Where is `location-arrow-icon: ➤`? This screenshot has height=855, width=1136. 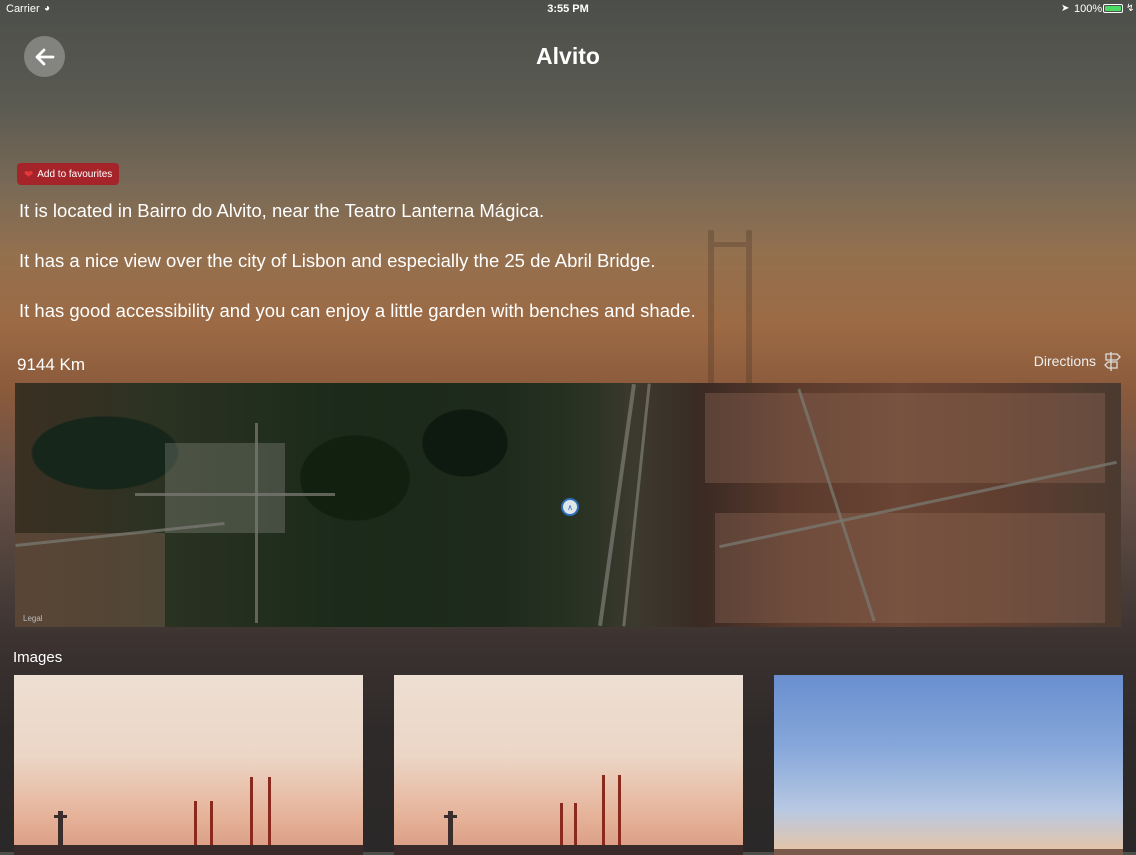
location-arrow-icon: ➤ is located at coordinates (1065, 8).